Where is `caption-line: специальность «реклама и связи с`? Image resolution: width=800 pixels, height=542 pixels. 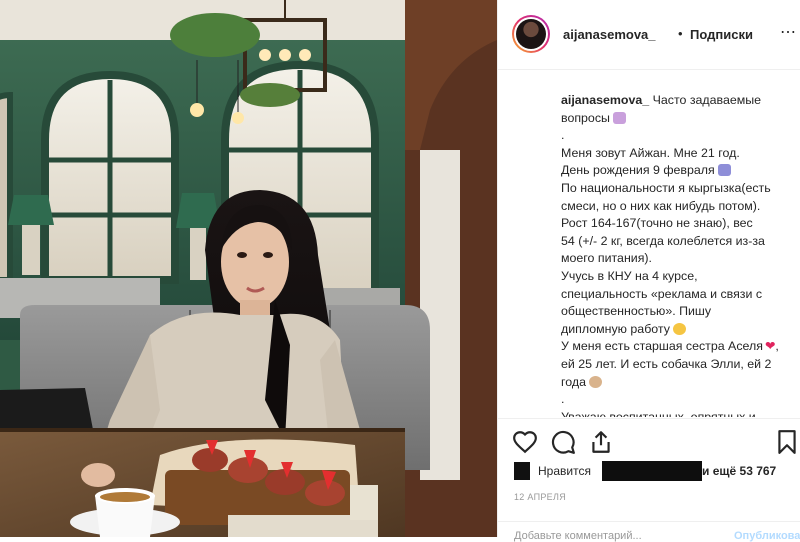
caption-line: специальность «реклама и связи с is located at coordinates (662, 293).